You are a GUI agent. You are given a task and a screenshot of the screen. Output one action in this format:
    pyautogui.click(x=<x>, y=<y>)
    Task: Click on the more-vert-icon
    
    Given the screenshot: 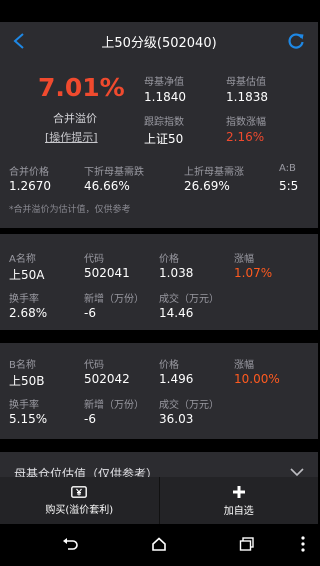 What is the action you would take?
    pyautogui.click(x=303, y=544)
    